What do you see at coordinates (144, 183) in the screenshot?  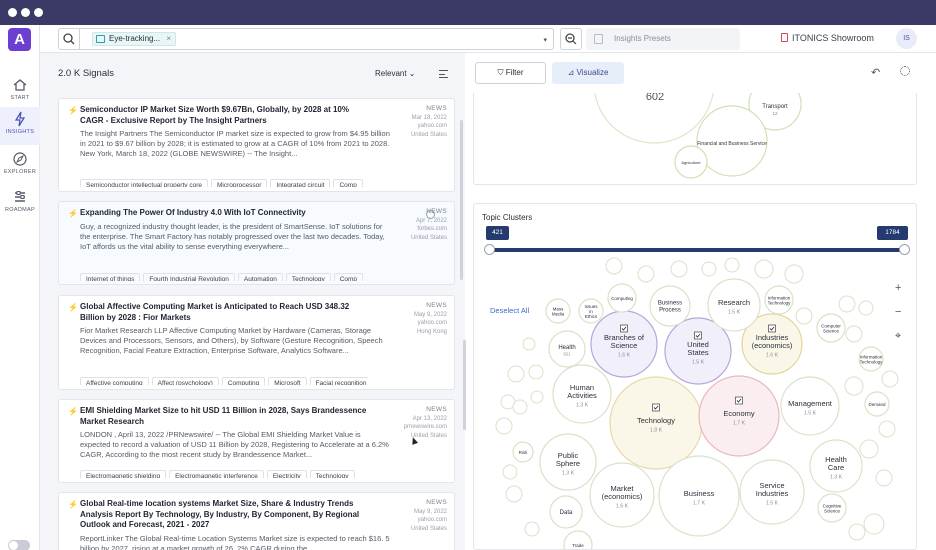 I see `tag: Semiconductor intellectual property core` at bounding box center [144, 183].